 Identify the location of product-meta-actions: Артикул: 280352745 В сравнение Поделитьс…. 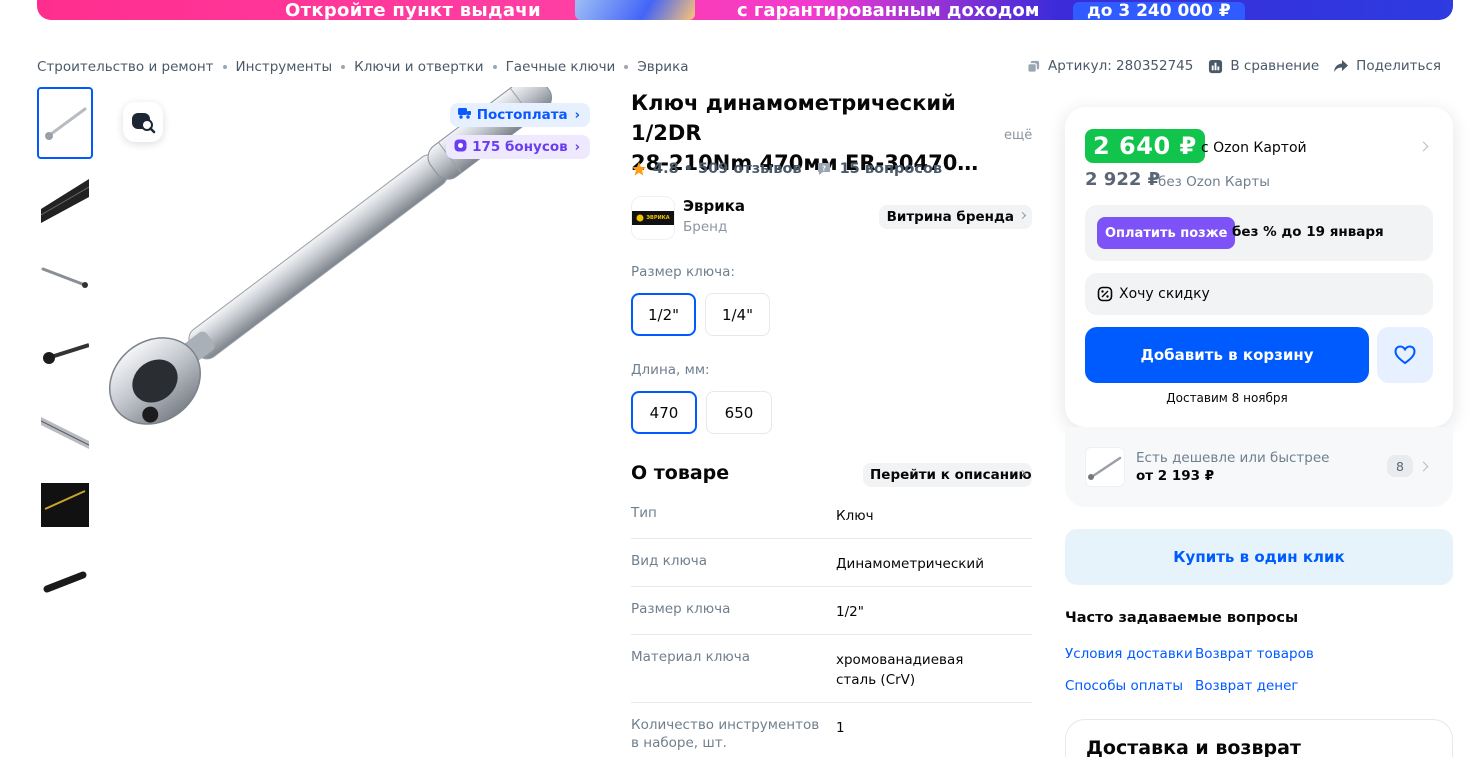
(1226, 66).